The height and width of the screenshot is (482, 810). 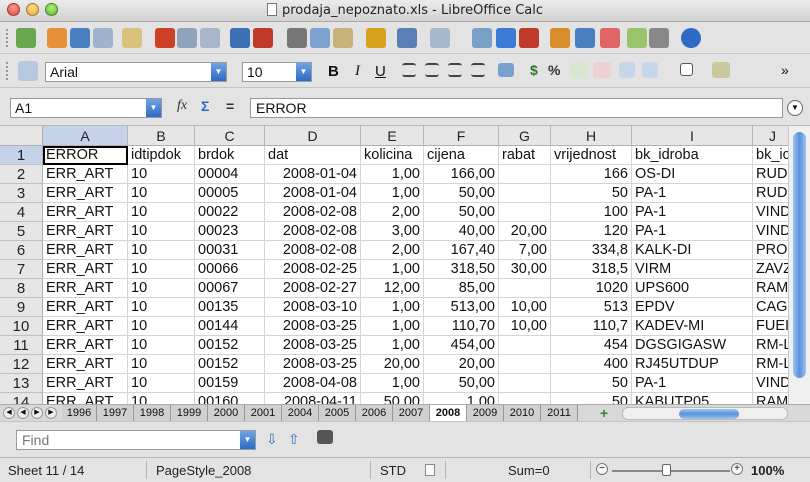 What do you see at coordinates (767, 470) in the screenshot?
I see `zoom-level: 100%` at bounding box center [767, 470].